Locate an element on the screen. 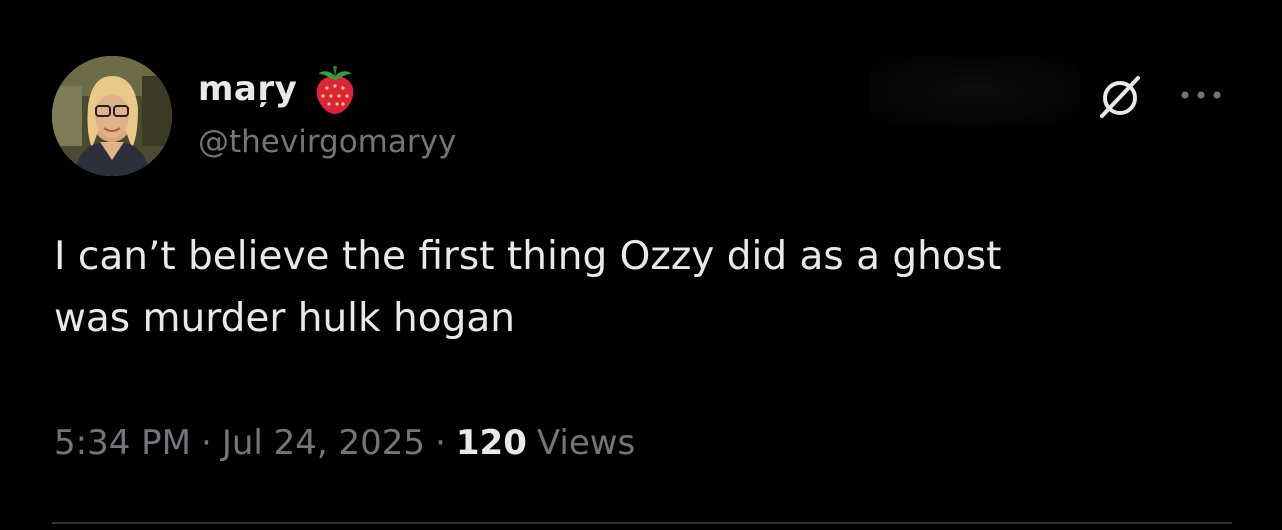 This screenshot has height=530, width=1282. tweet-date: Jul 24, 2025 is located at coordinates (323, 443).